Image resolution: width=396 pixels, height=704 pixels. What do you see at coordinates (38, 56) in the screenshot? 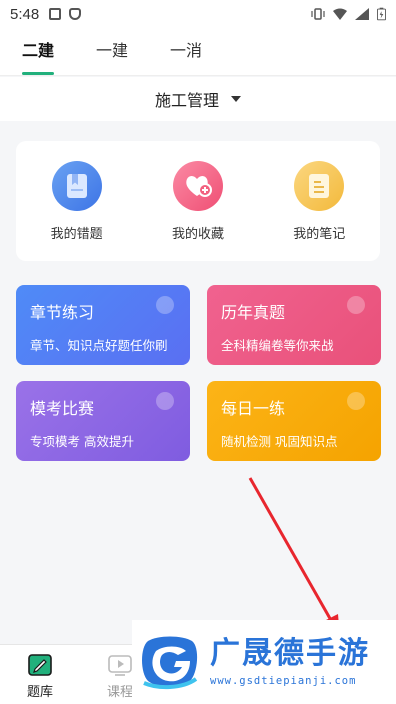
I see `tab-erjian: 二建` at bounding box center [38, 56].